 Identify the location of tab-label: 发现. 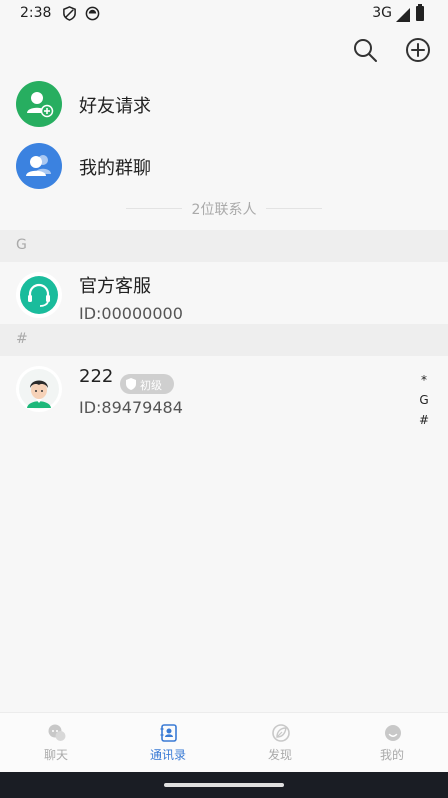
(279, 755).